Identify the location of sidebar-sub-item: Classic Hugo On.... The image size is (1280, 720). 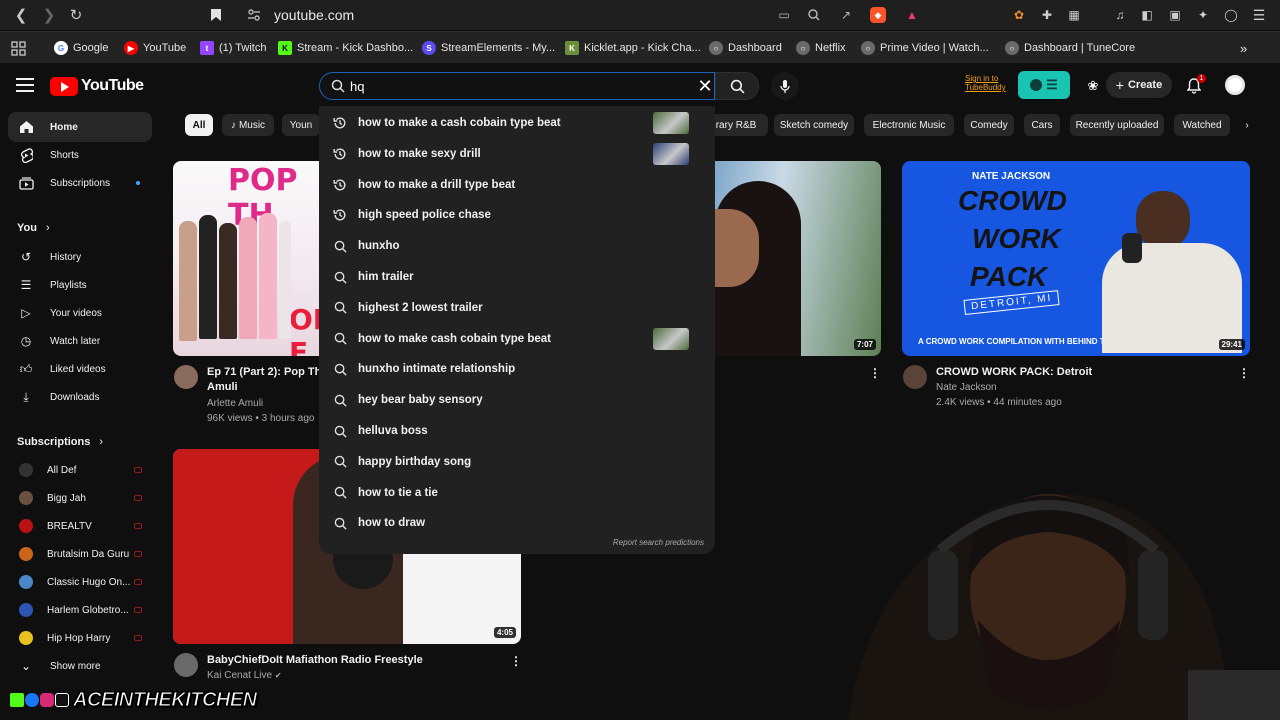
(80, 582).